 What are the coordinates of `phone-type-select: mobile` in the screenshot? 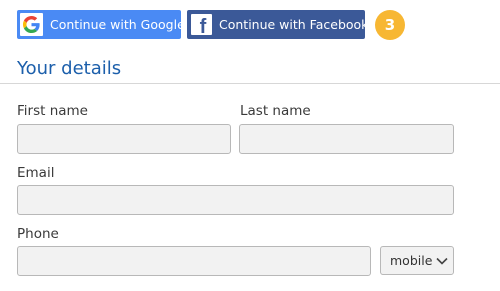 It's located at (417, 260).